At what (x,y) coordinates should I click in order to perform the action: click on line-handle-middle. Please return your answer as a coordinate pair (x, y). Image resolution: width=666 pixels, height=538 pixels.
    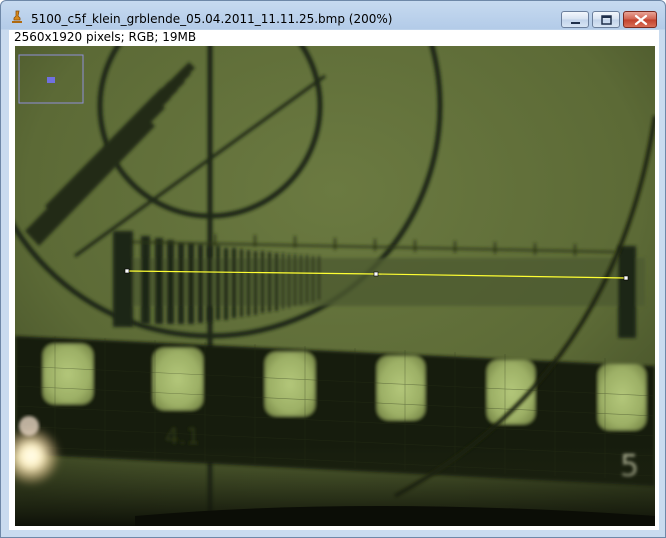
    Looking at the image, I should click on (376, 274).